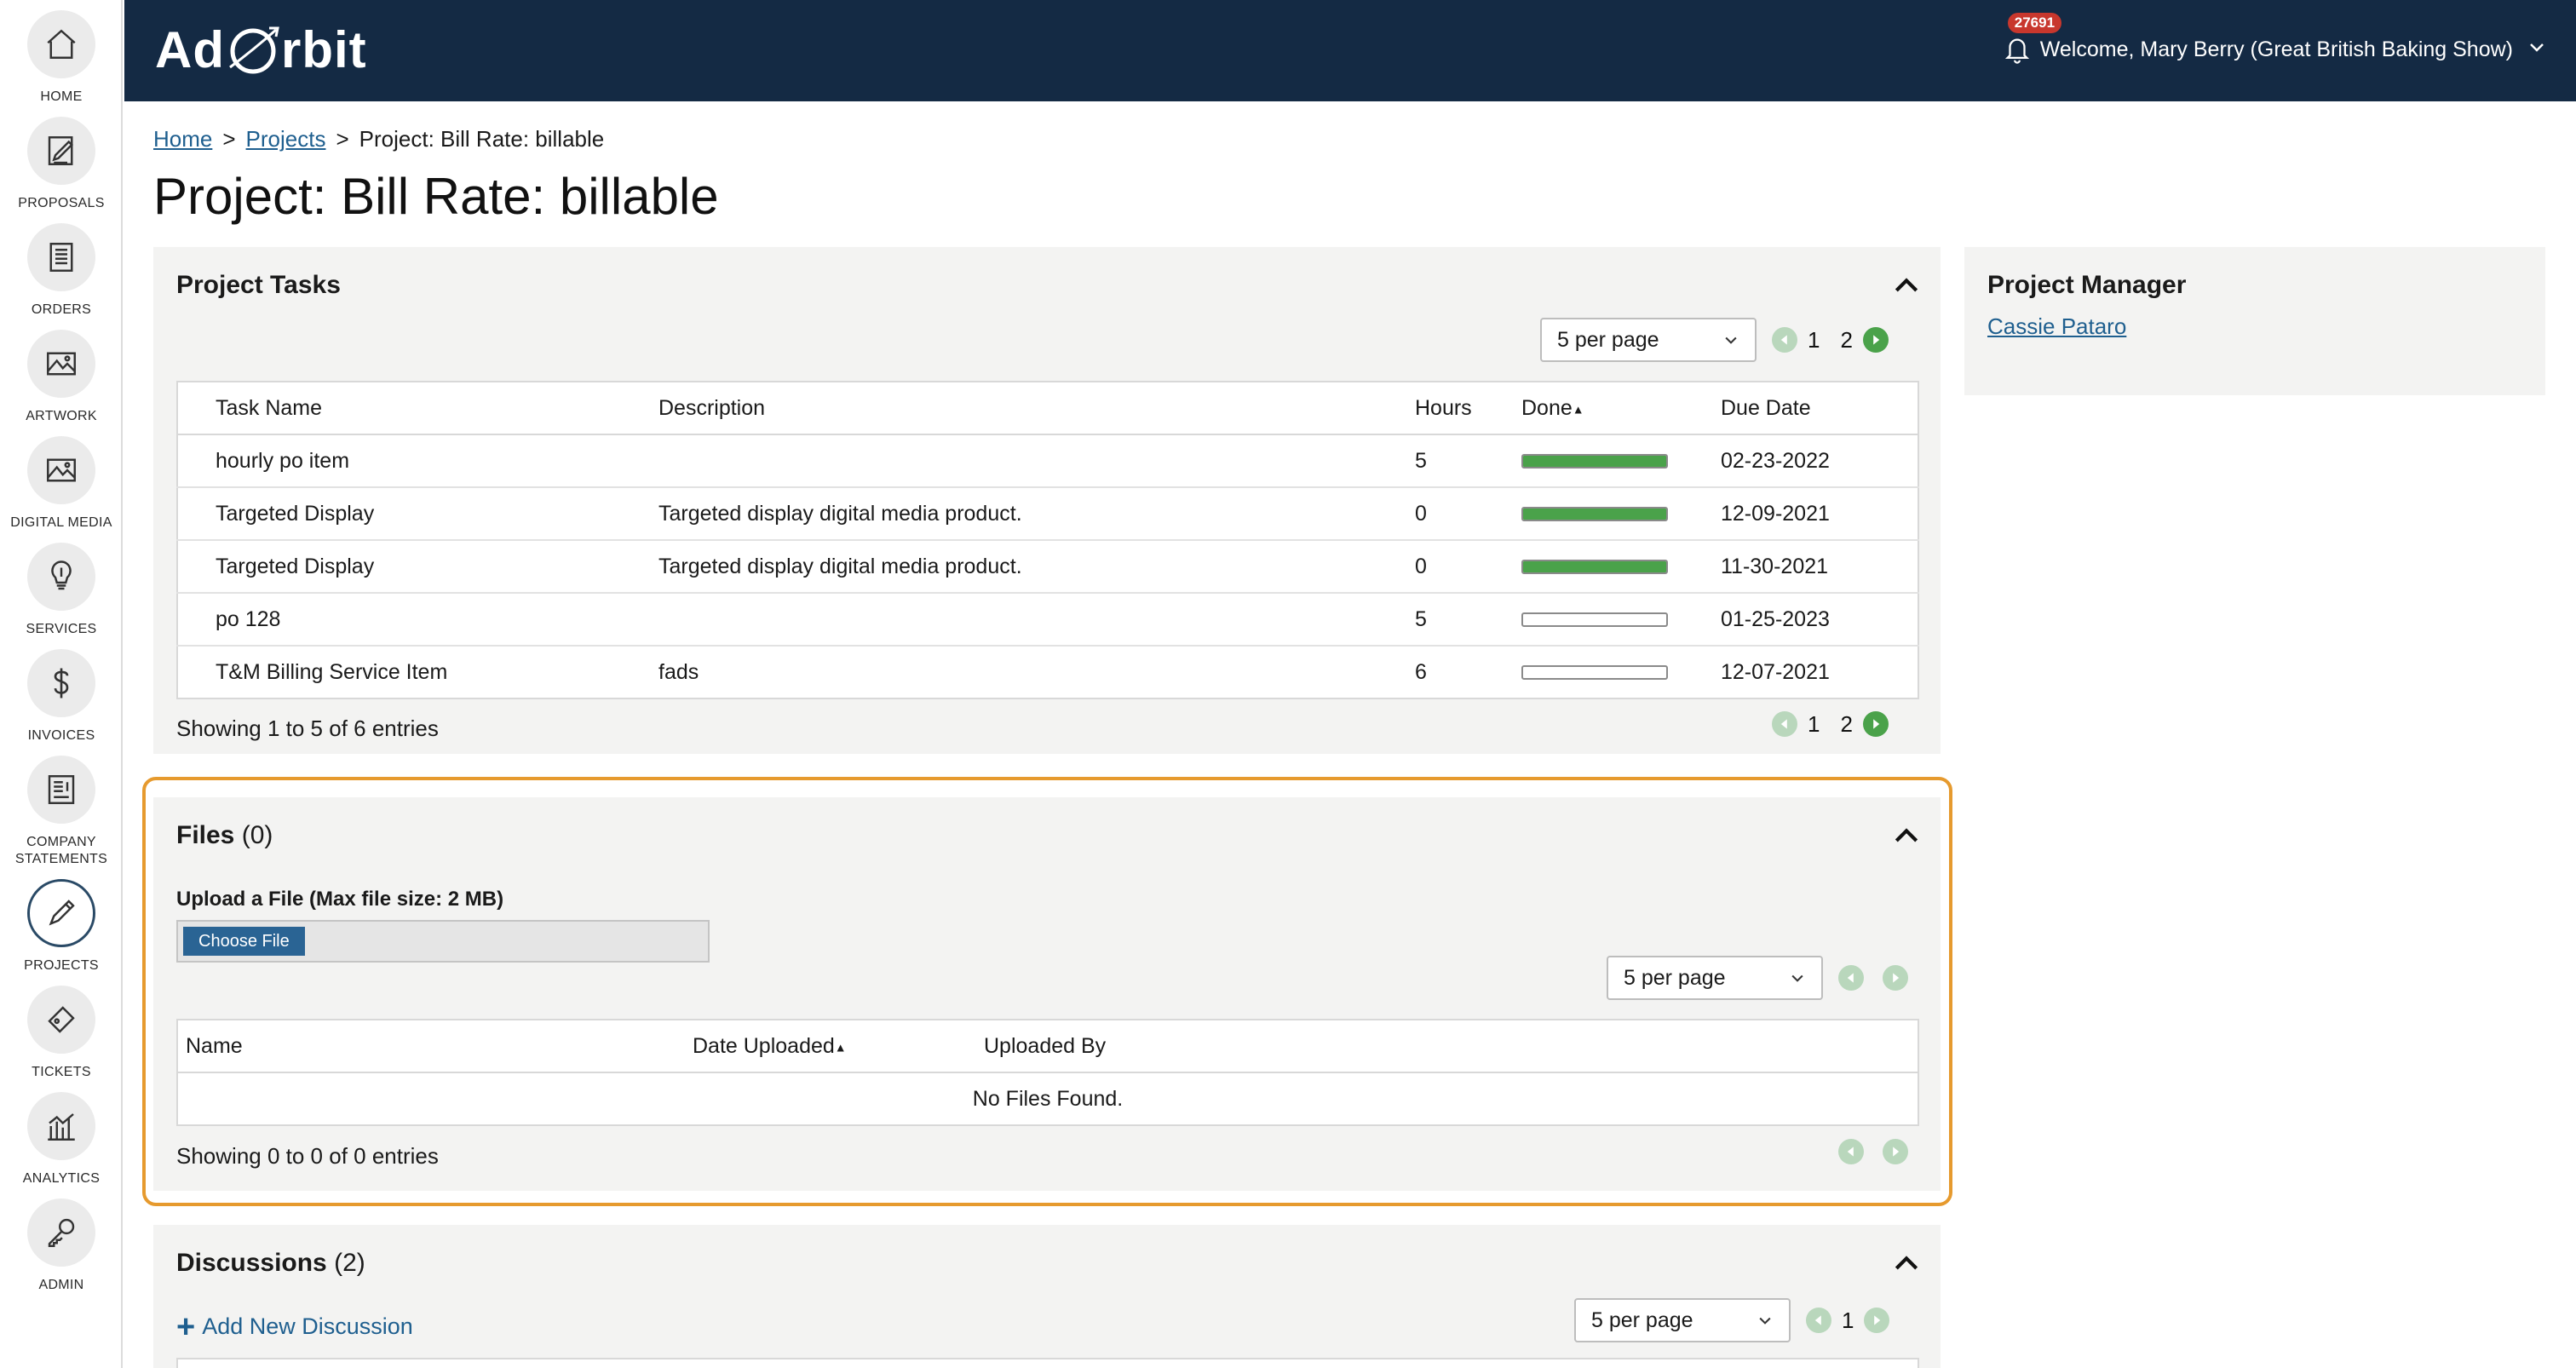 The height and width of the screenshot is (1368, 2576). I want to click on panel-title: Project Manager, so click(2087, 285).